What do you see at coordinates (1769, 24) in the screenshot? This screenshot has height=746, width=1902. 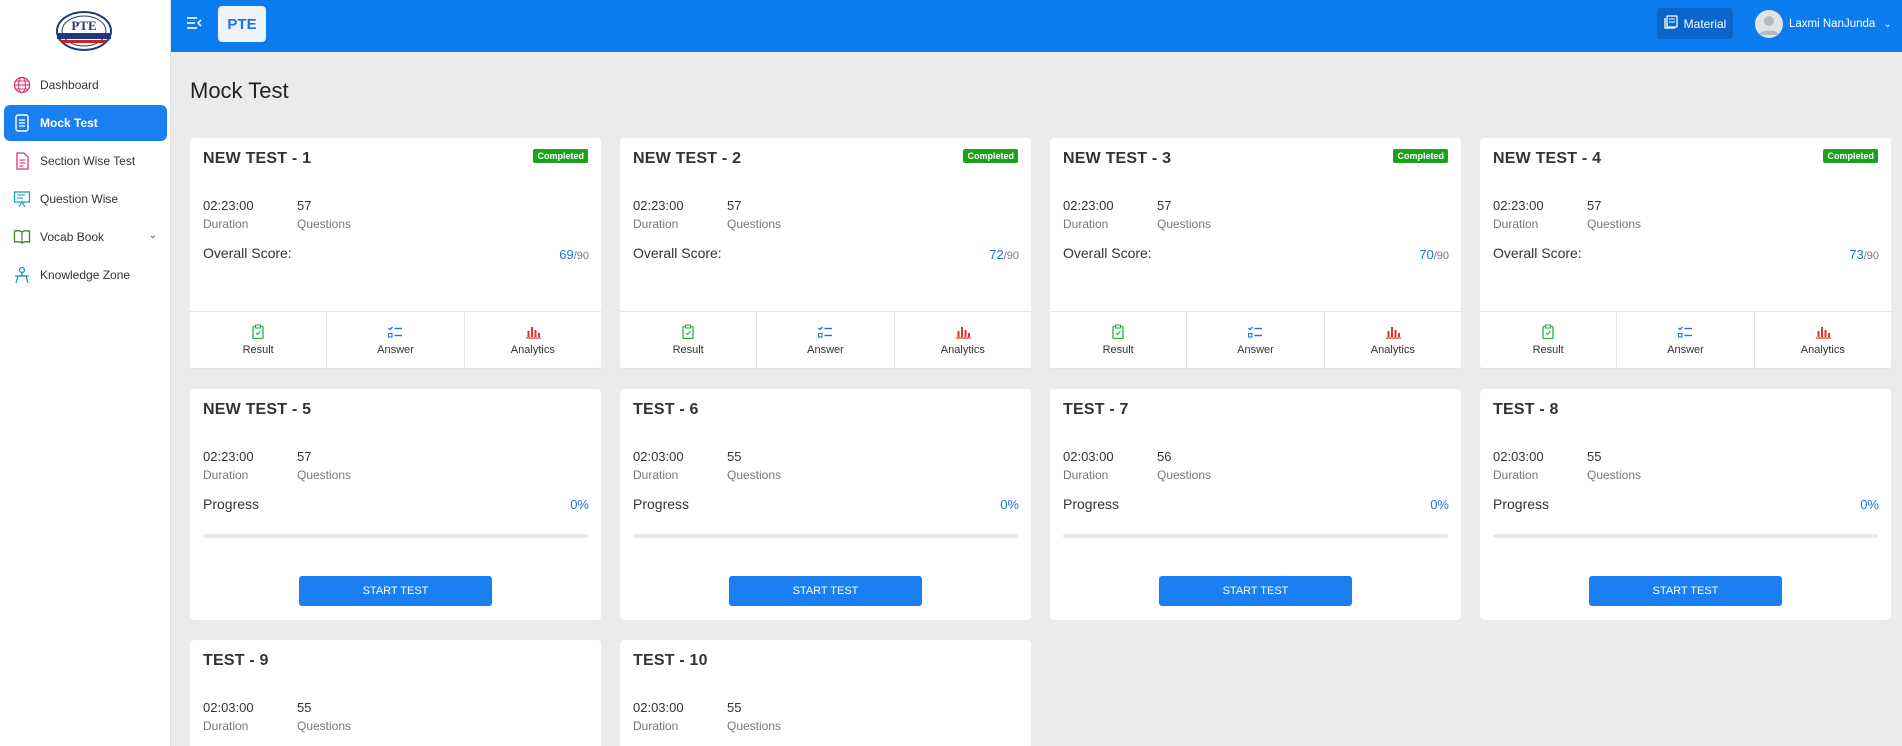 I see `avatar` at bounding box center [1769, 24].